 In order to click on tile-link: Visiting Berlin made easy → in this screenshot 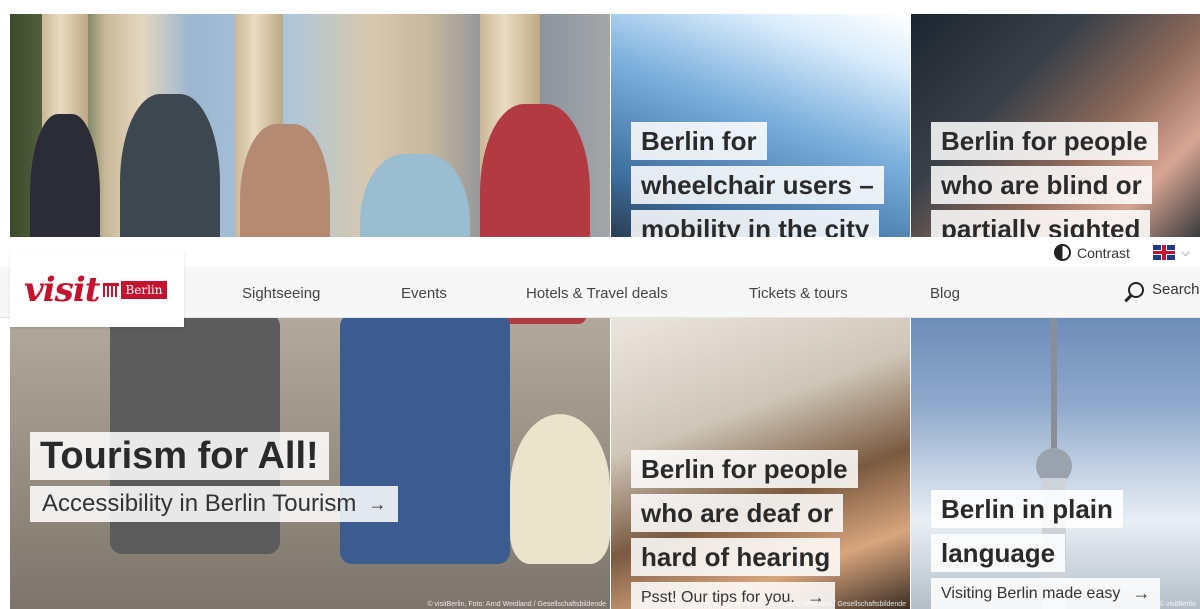, I will do `click(1046, 593)`.